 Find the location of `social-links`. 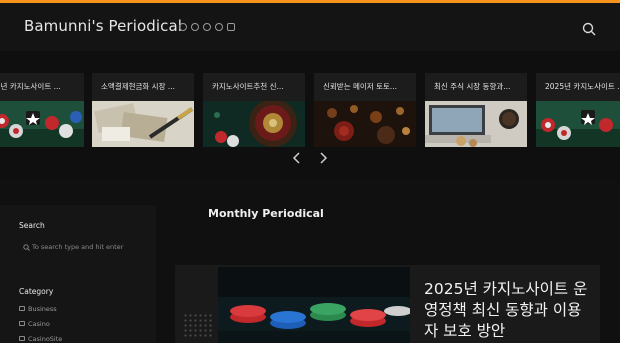

social-links is located at coordinates (207, 27).